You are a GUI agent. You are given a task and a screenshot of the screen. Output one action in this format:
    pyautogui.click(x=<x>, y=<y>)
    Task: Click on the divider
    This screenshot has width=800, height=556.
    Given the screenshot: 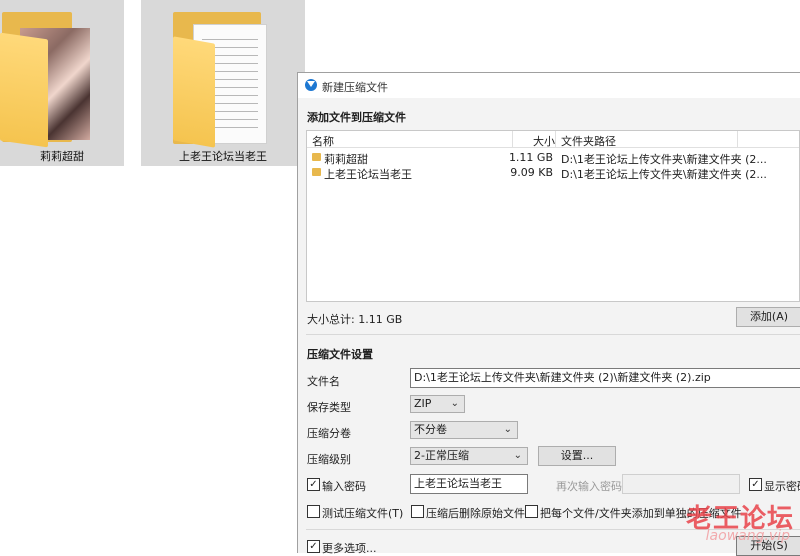 What is the action you would take?
    pyautogui.click(x=553, y=334)
    